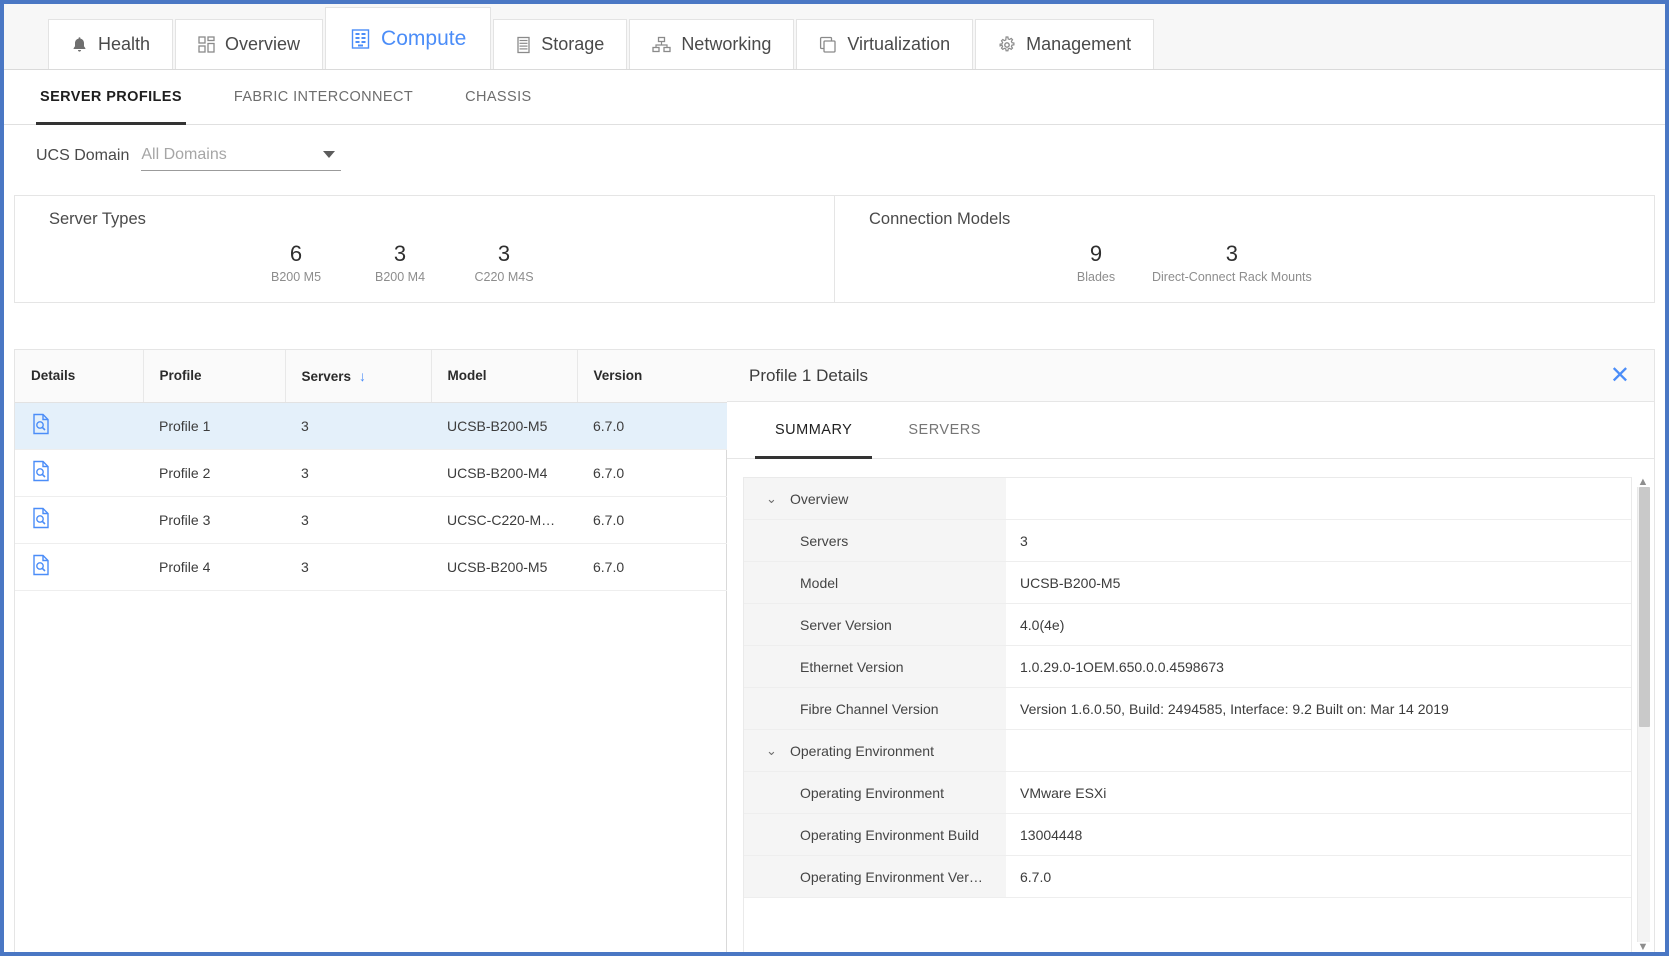  I want to click on scroll-up-icon: ▲, so click(1643, 482).